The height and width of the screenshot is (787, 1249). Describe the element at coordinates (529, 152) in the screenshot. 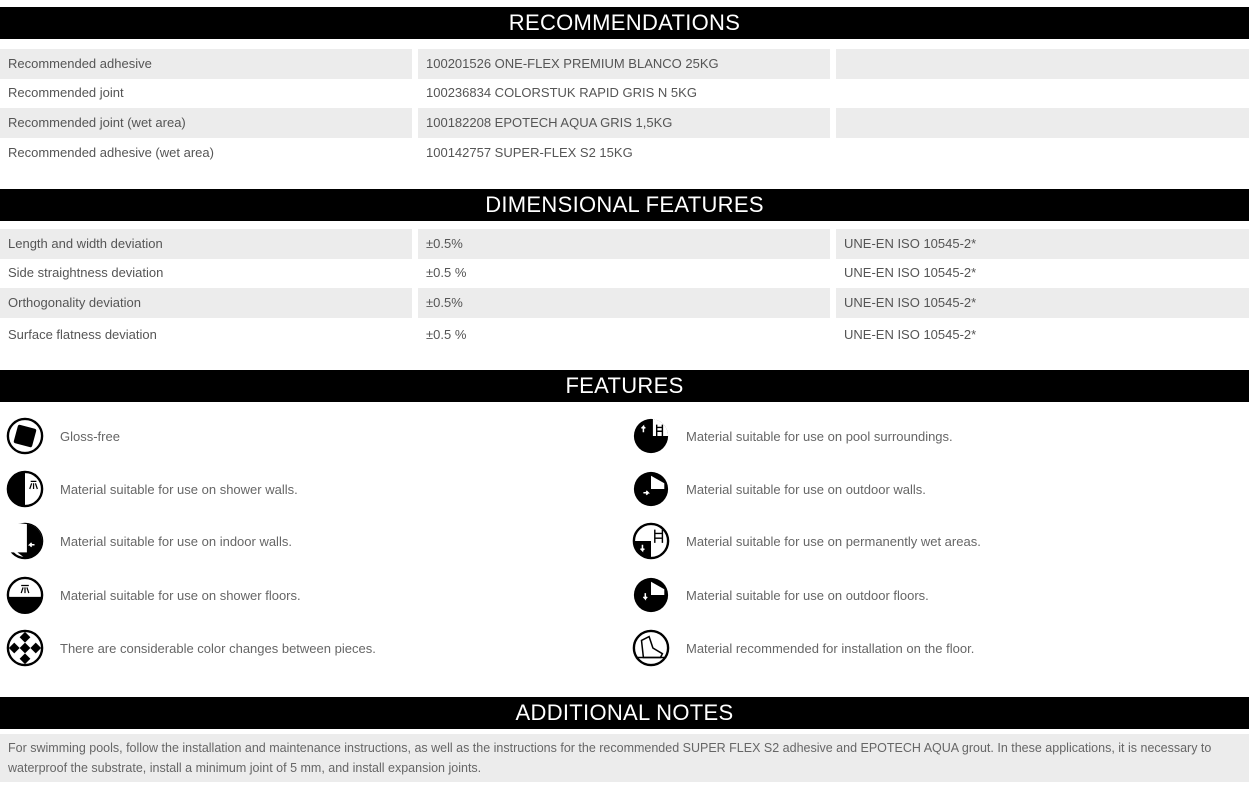

I see `rec-value: 100142757 SUPER-FLEX S2 15KG` at that location.